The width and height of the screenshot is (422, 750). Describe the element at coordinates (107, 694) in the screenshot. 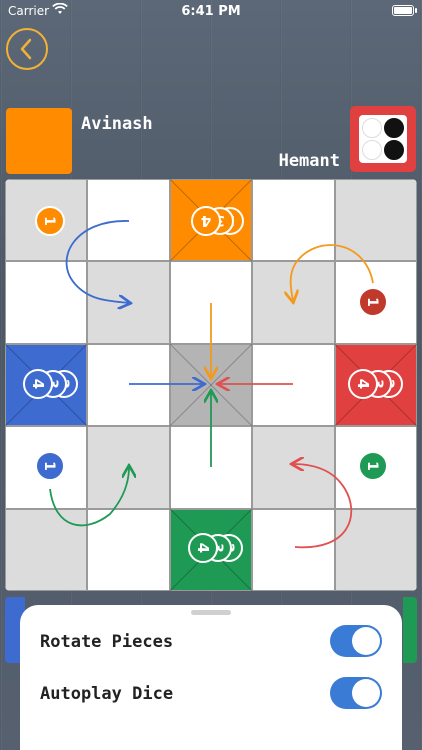

I see `autoplay-dice-label: Autoplay Dice` at that location.